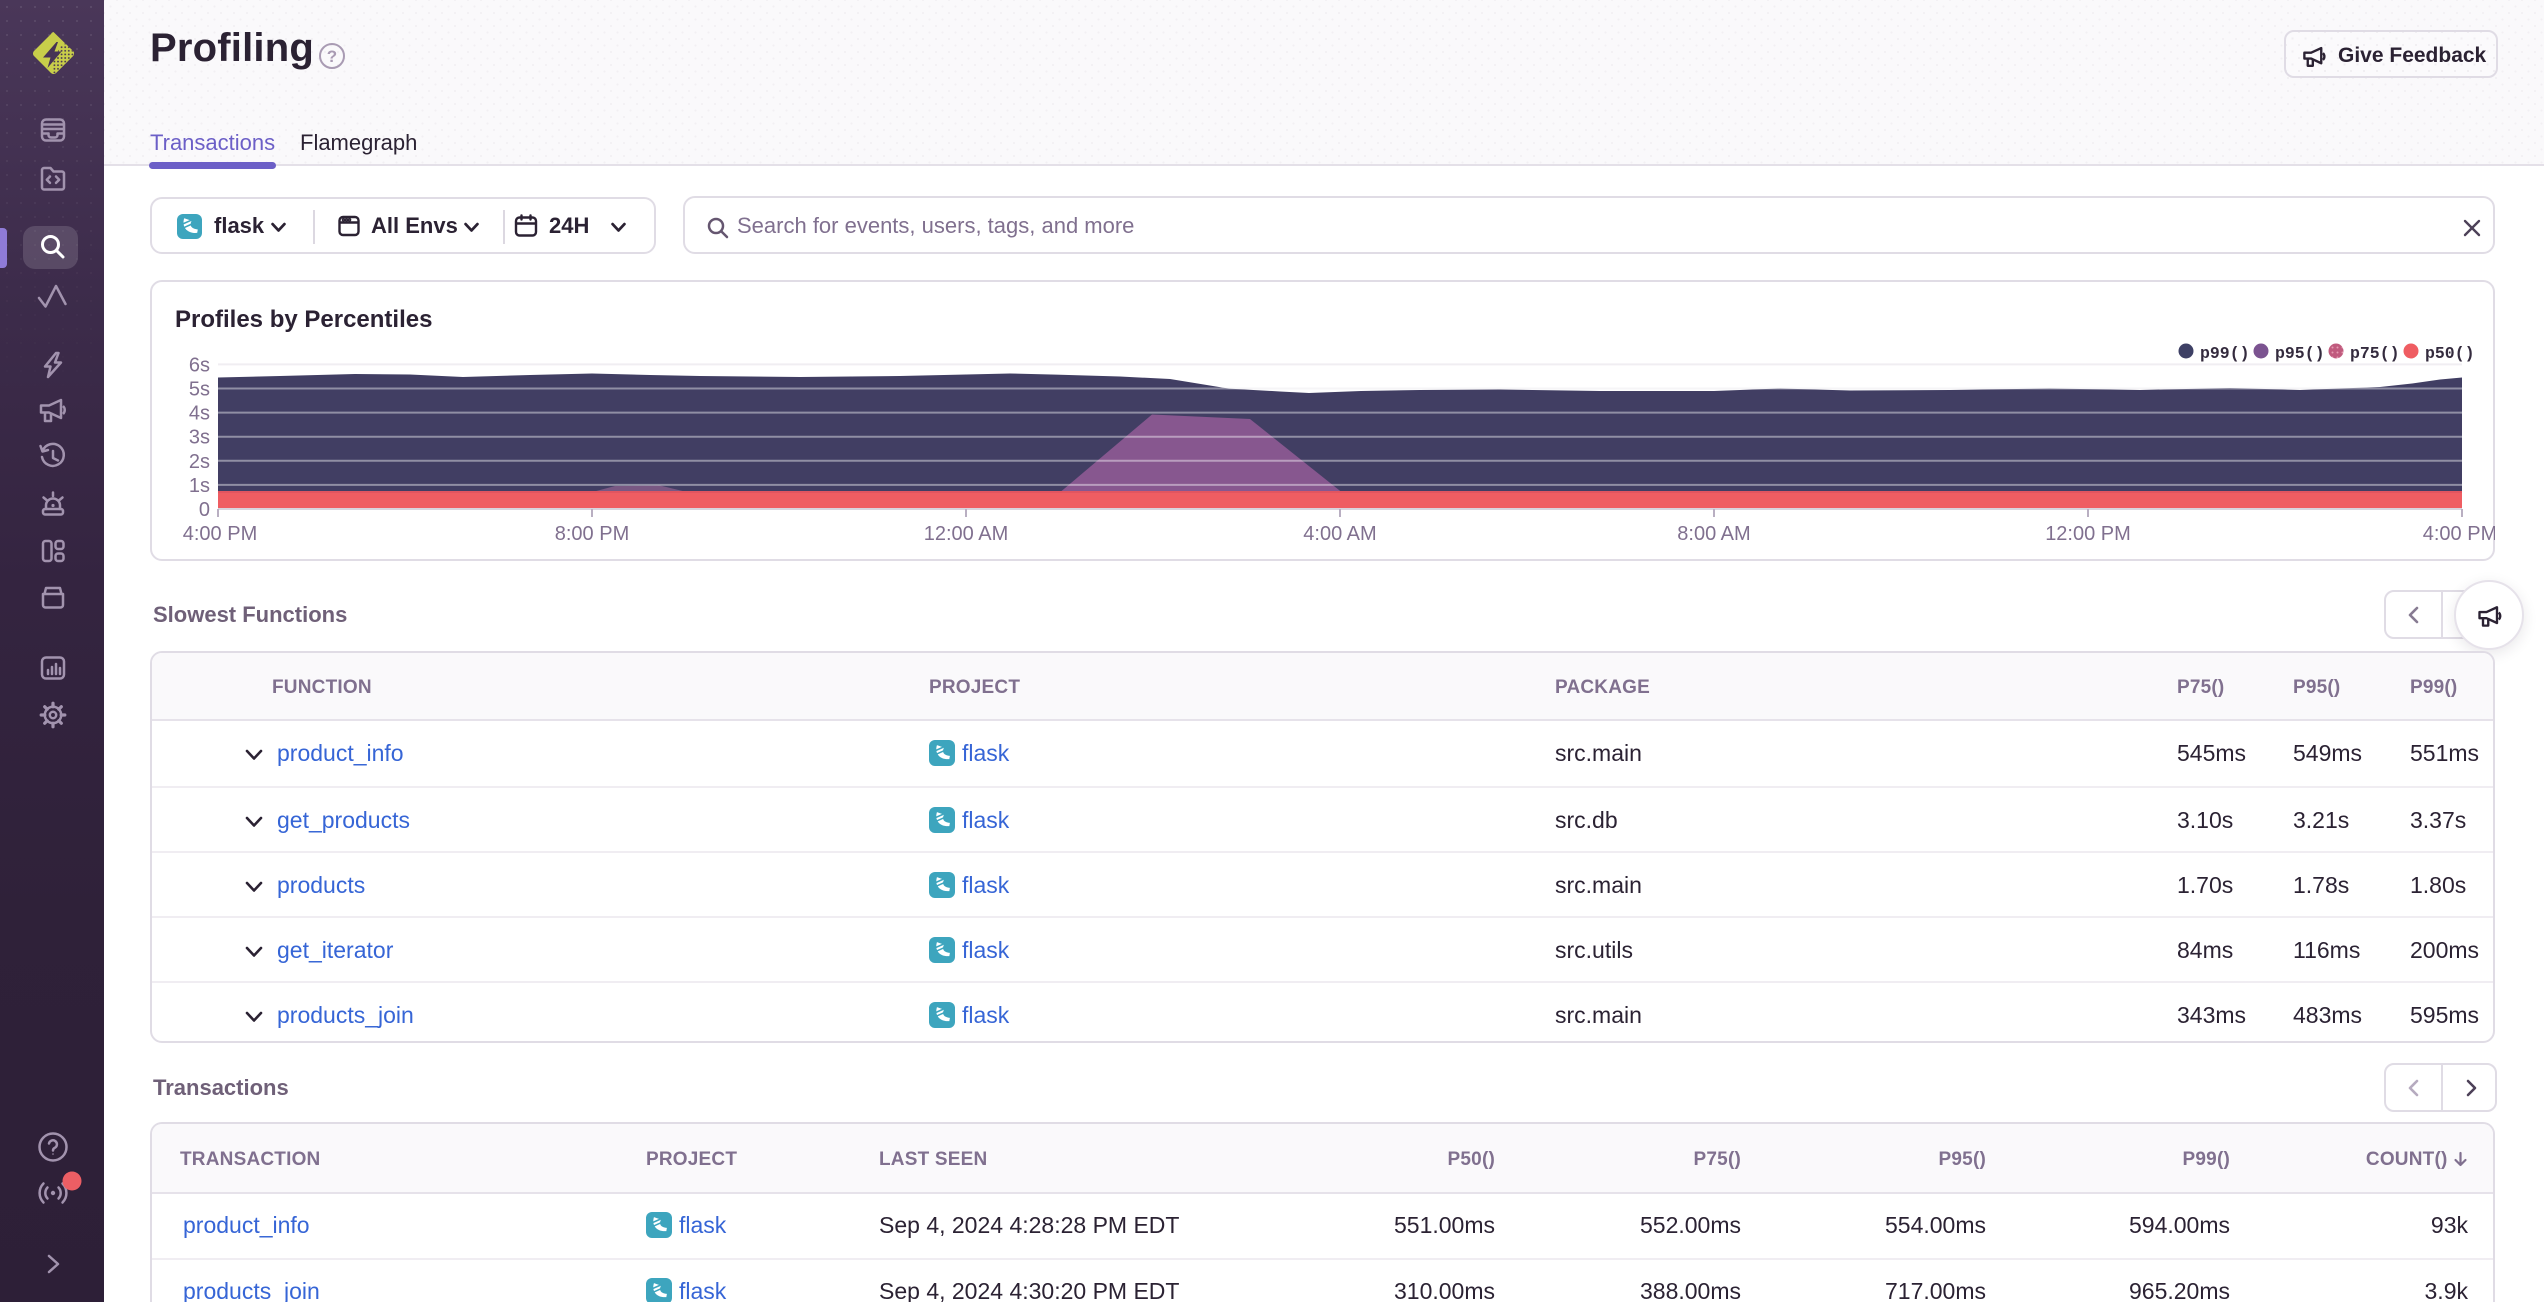 Image resolution: width=2544 pixels, height=1302 pixels. Describe the element at coordinates (2300, 353) in the screenshot. I see `svg-text: p95()` at that location.